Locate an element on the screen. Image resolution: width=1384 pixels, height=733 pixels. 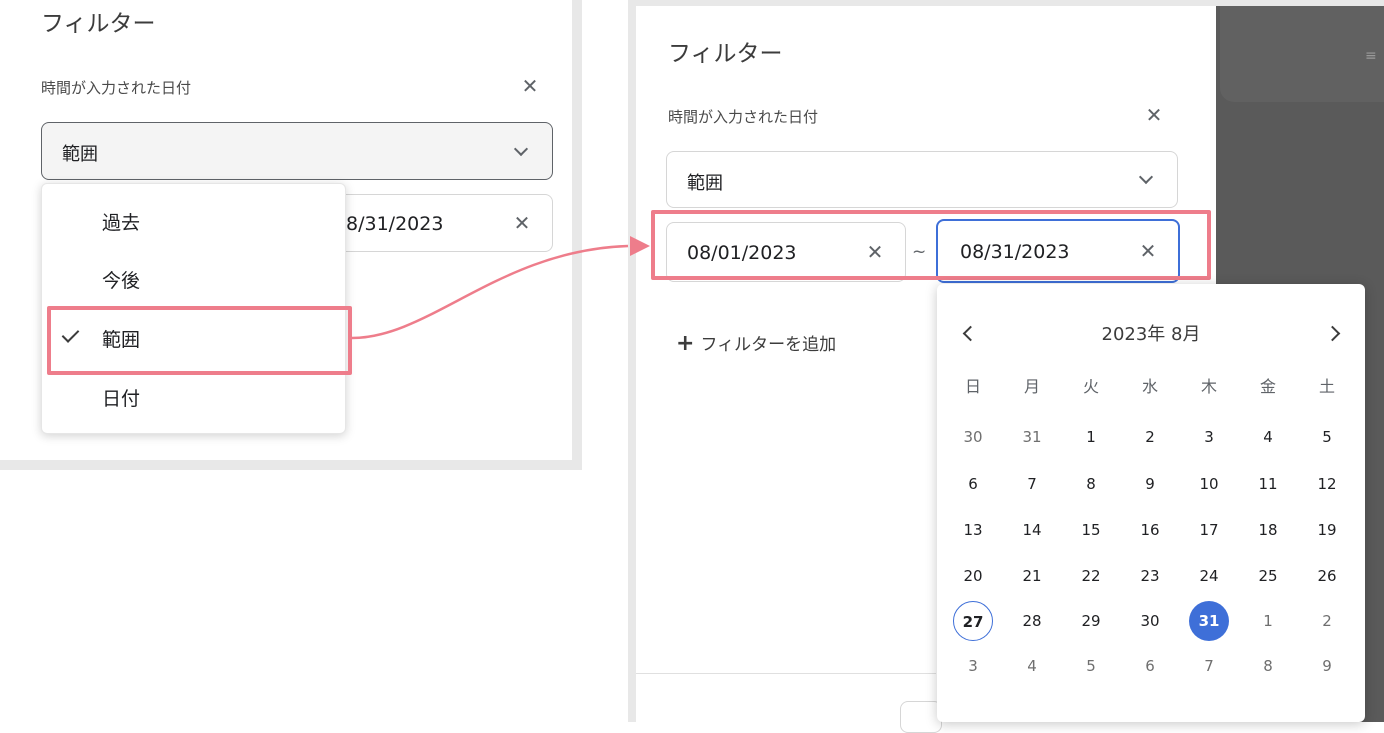
weekday-label: 木 is located at coordinates (1208, 386).